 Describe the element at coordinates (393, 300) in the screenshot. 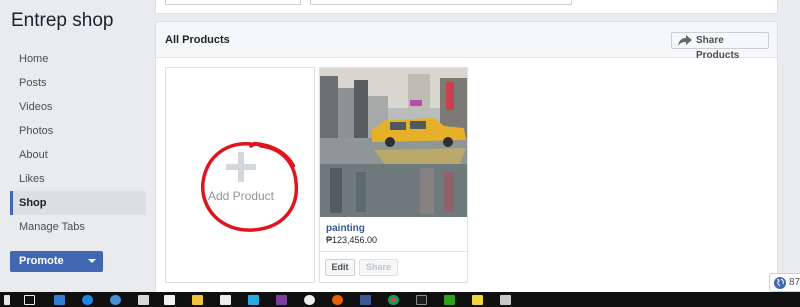

I see `chrome-icon` at that location.